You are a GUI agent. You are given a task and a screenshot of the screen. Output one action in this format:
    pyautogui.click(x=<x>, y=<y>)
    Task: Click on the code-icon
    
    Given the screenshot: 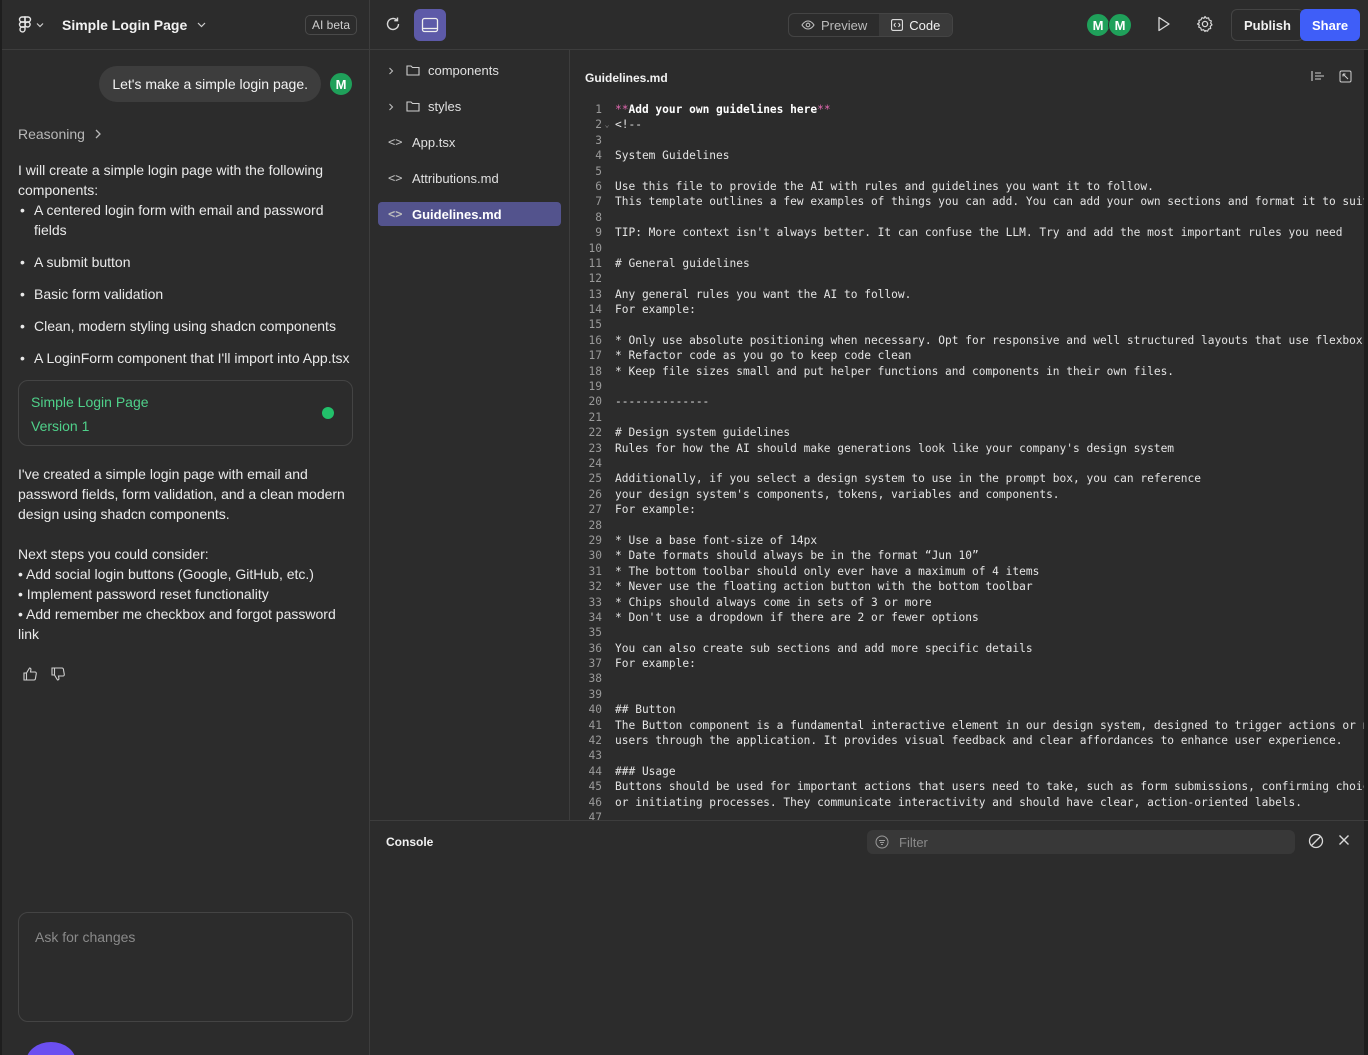 What is the action you would take?
    pyautogui.click(x=897, y=25)
    